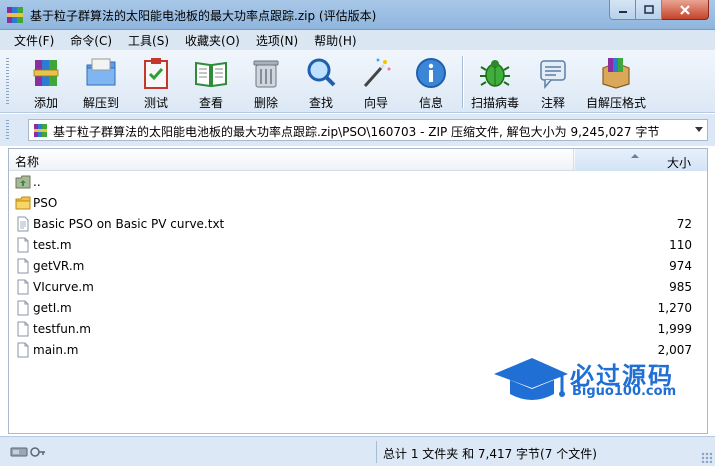  Describe the element at coordinates (40, 130) in the screenshot. I see `archive-icon` at that location.